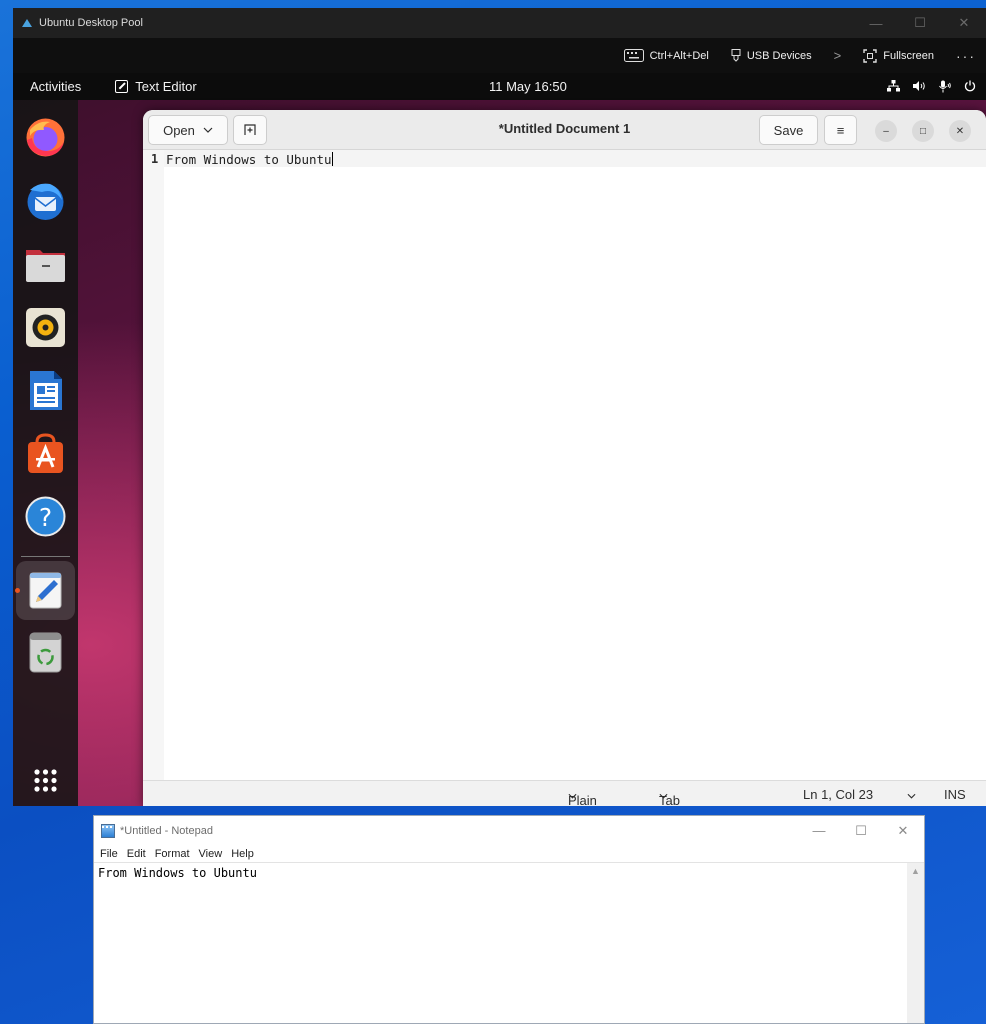  I want to click on main-menu-button: ≡, so click(840, 130).